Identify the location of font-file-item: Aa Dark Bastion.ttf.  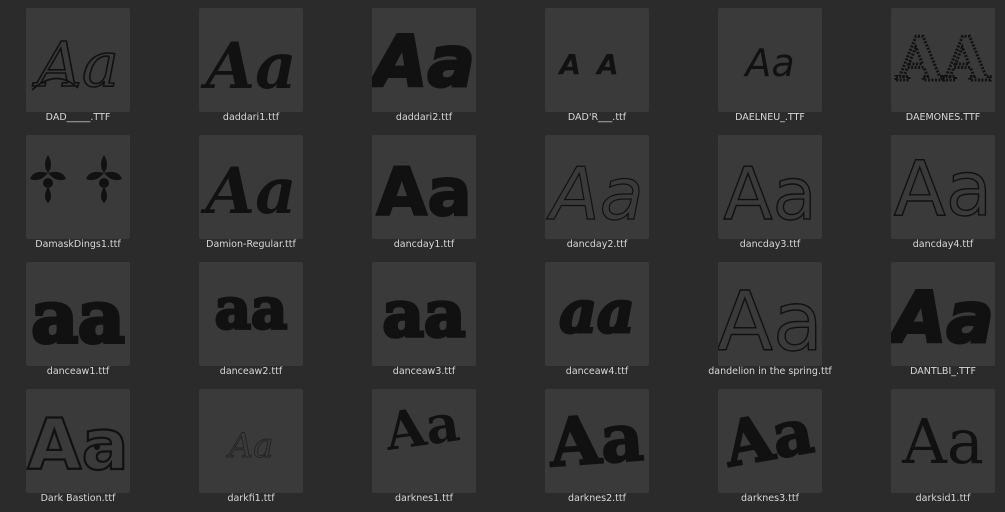
(67, 442).